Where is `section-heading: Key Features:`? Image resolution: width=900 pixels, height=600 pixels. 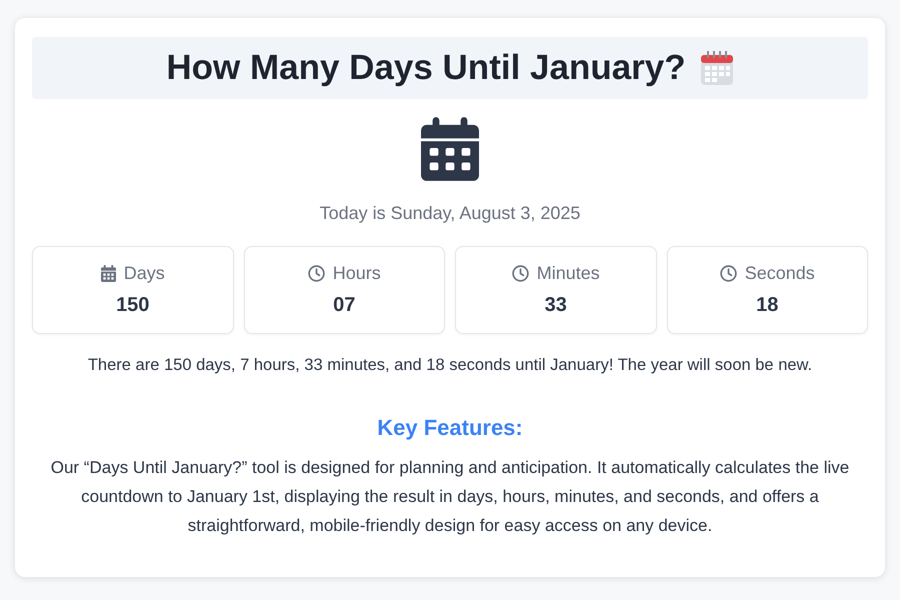
section-heading: Key Features: is located at coordinates (450, 428).